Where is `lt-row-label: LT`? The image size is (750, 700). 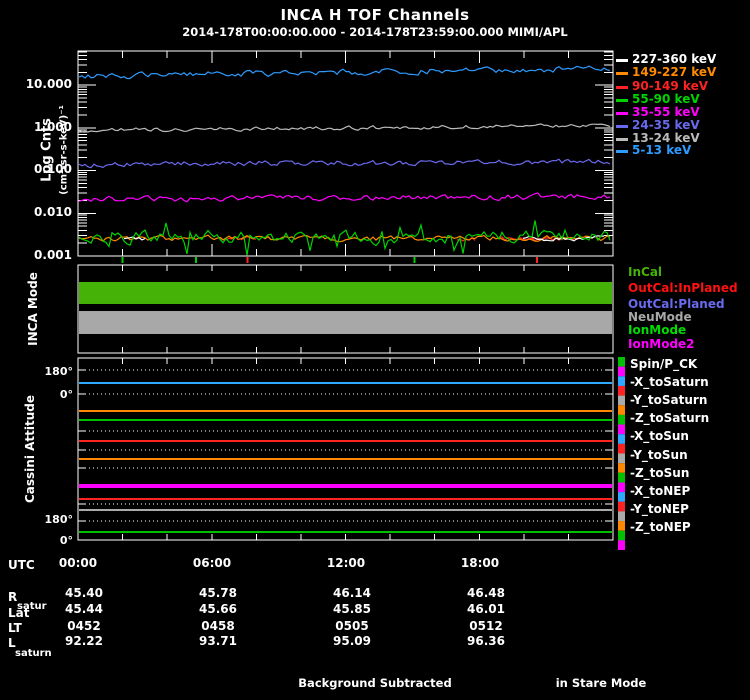
lt-row-label: LT is located at coordinates (15, 628).